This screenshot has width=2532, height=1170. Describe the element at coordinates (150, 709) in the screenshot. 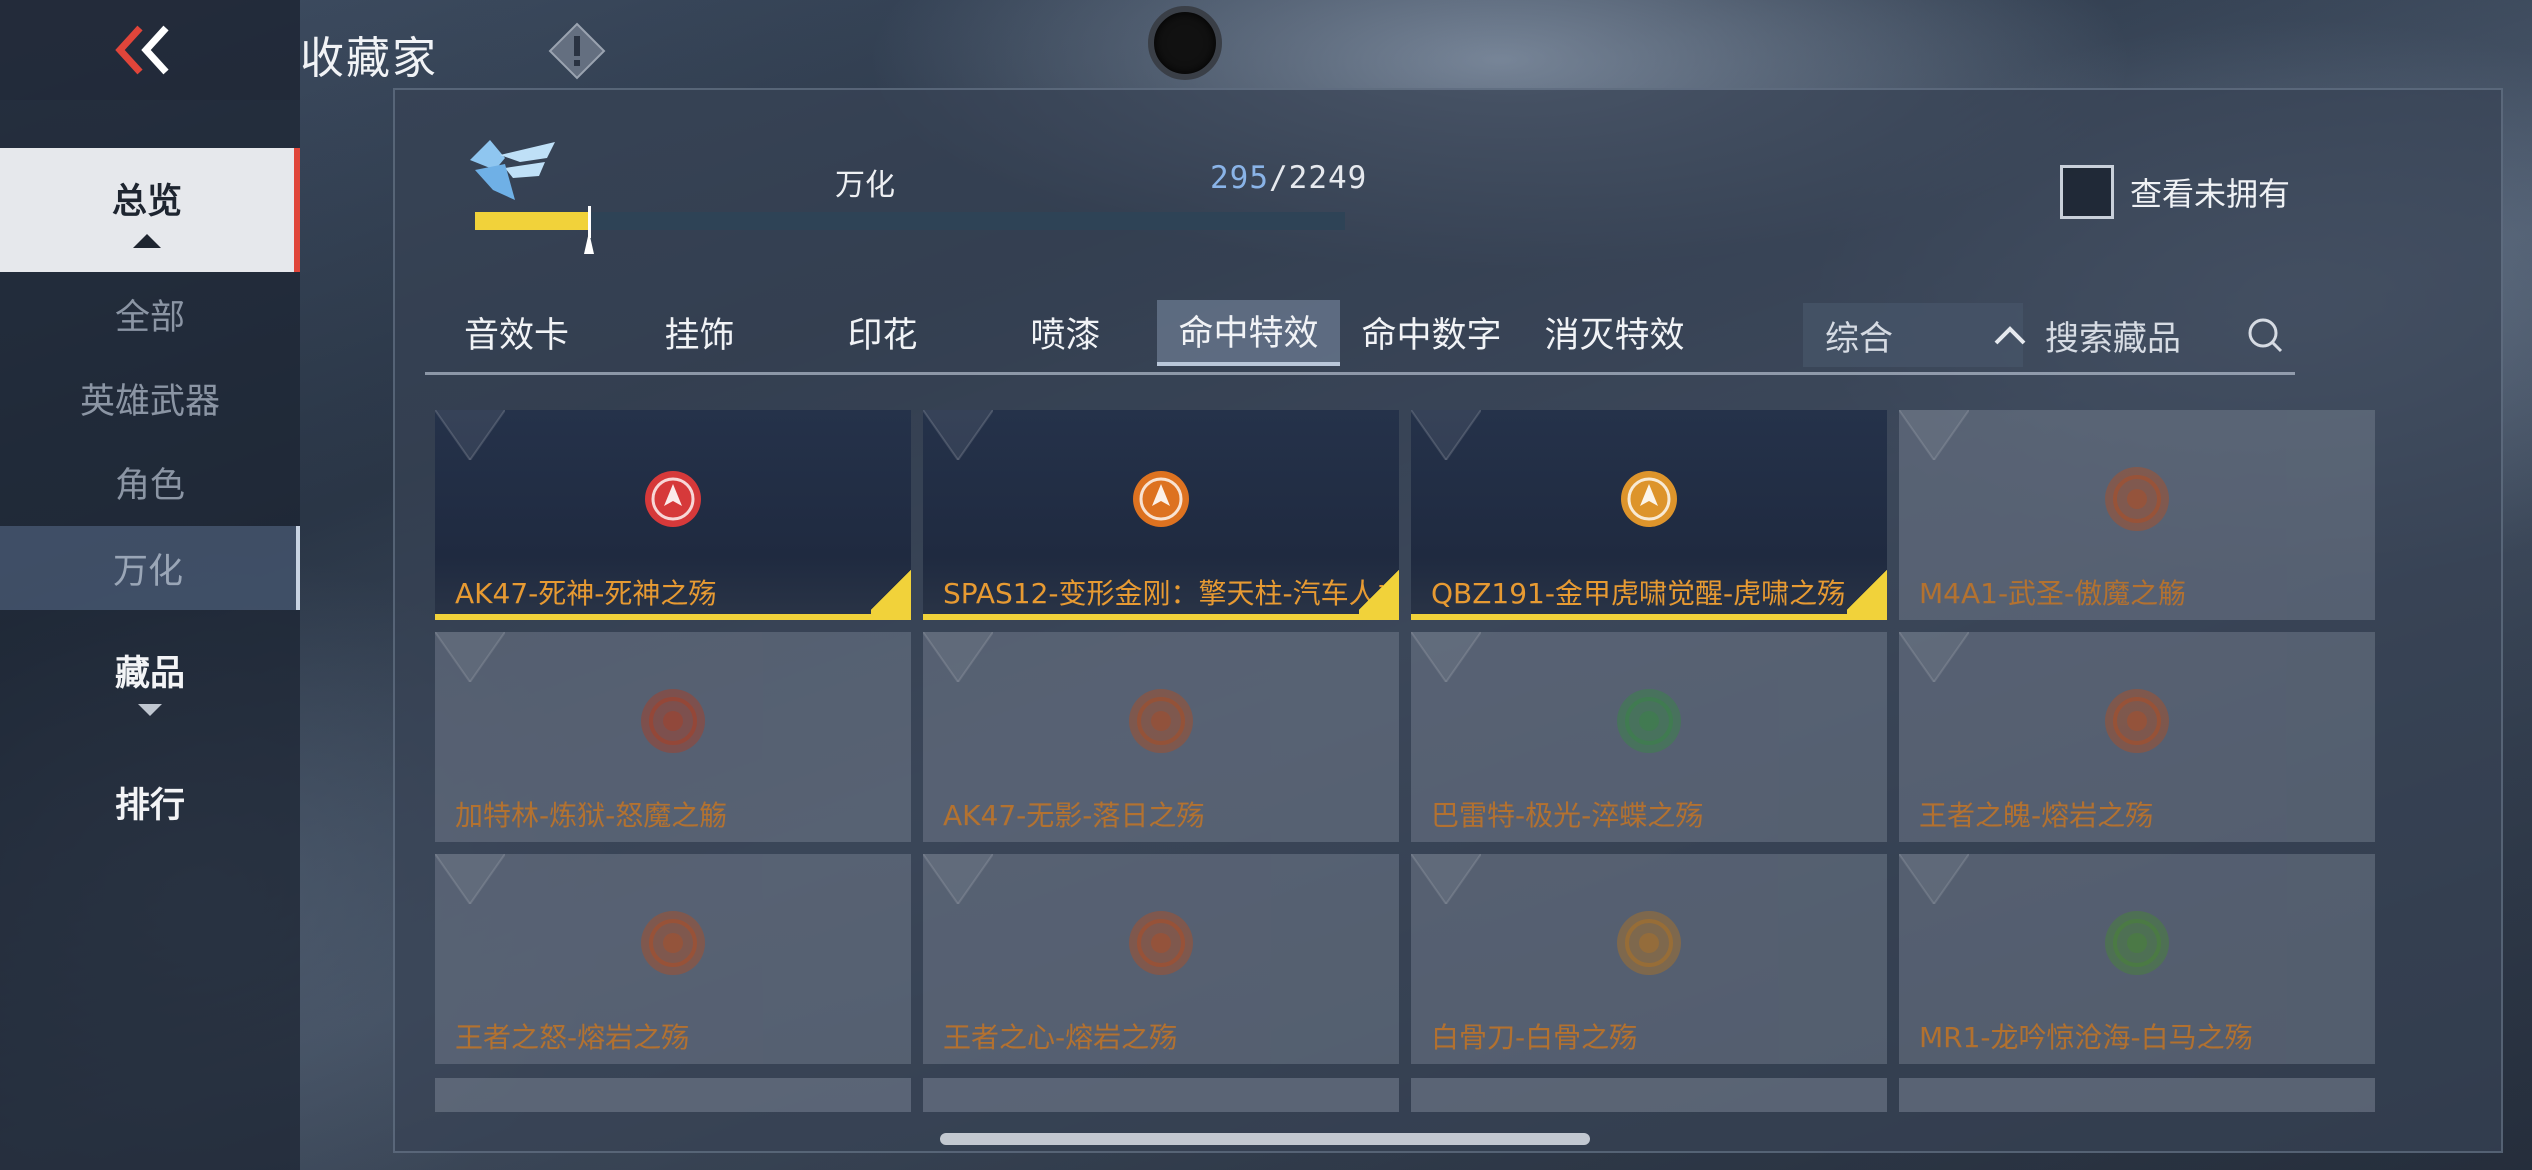

I see `caret-down-icon` at that location.